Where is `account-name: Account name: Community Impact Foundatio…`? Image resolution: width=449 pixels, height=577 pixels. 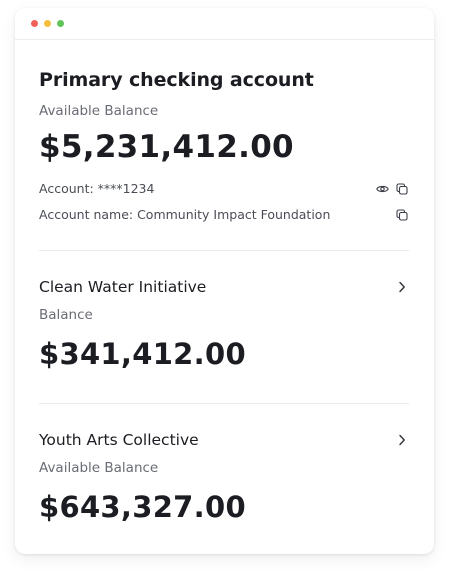
account-name: Account name: Community Impact Foundatio… is located at coordinates (185, 214).